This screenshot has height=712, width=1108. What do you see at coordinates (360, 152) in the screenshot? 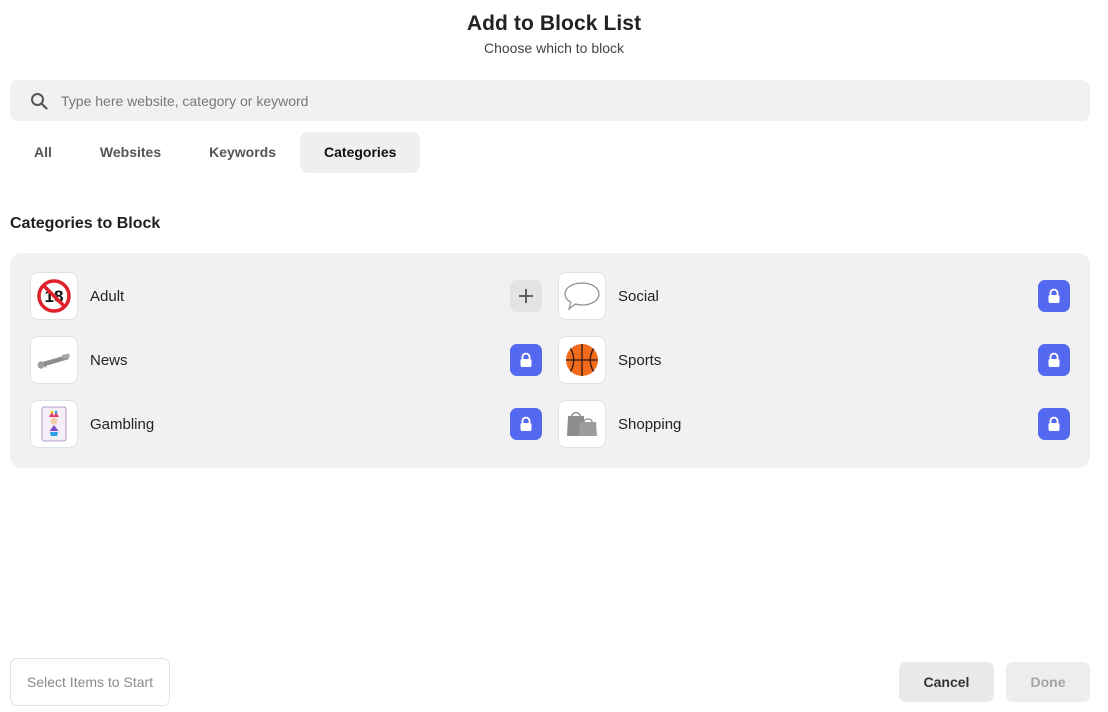
I see `tab-categories: Categories` at bounding box center [360, 152].